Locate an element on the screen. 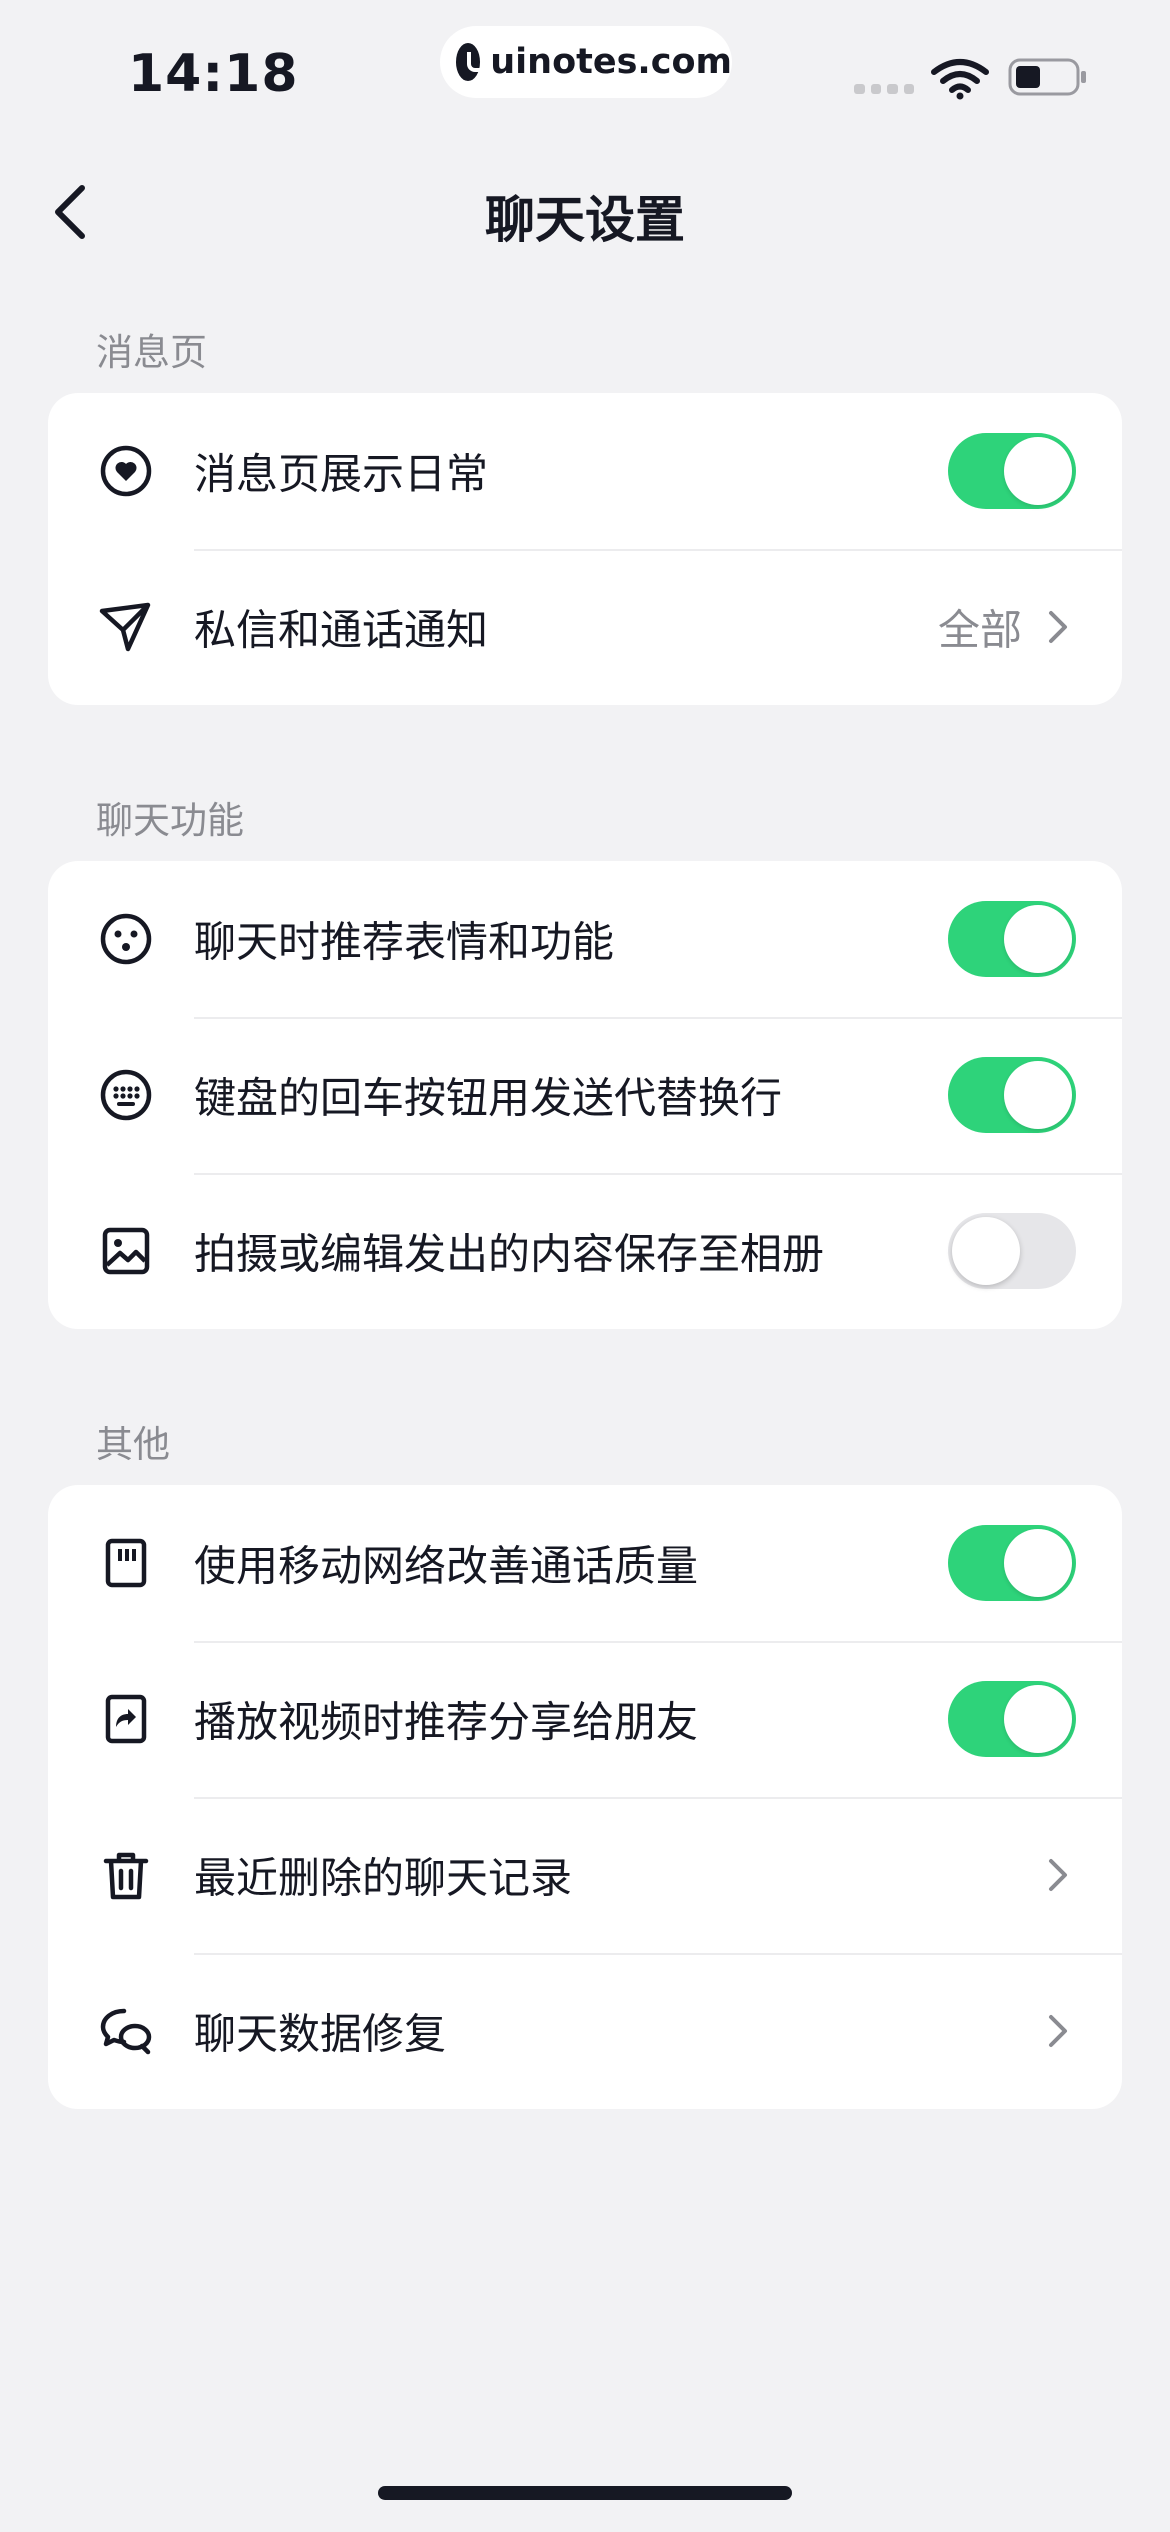  recommend-emoji-toggle is located at coordinates (1012, 939).